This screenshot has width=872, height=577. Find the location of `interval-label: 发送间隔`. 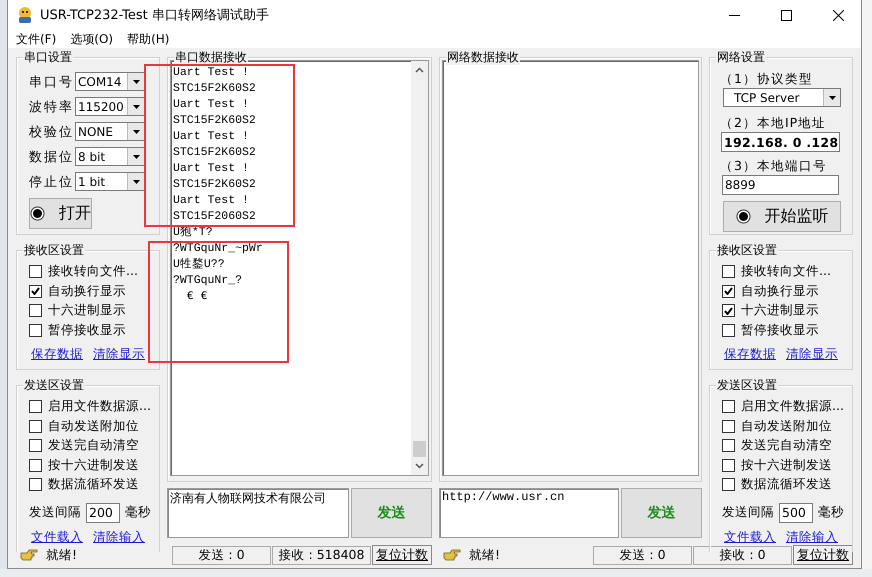

interval-label: 发送间隔 is located at coordinates (55, 512).